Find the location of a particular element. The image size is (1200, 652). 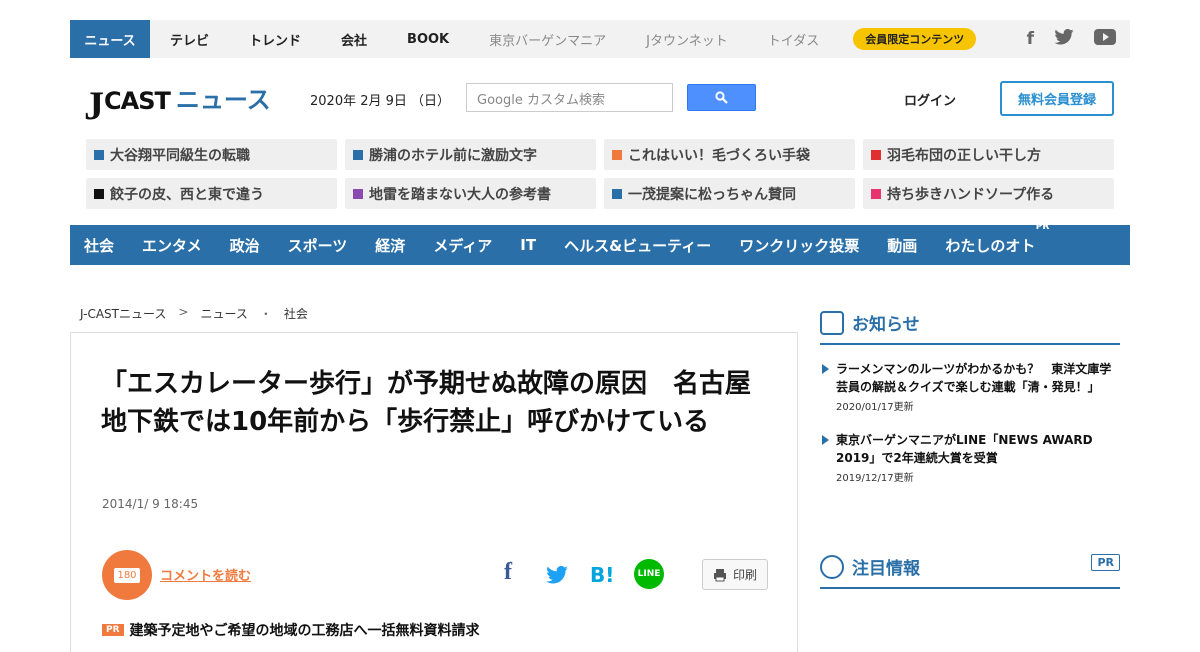

category-label: エンタメ is located at coordinates (172, 245).